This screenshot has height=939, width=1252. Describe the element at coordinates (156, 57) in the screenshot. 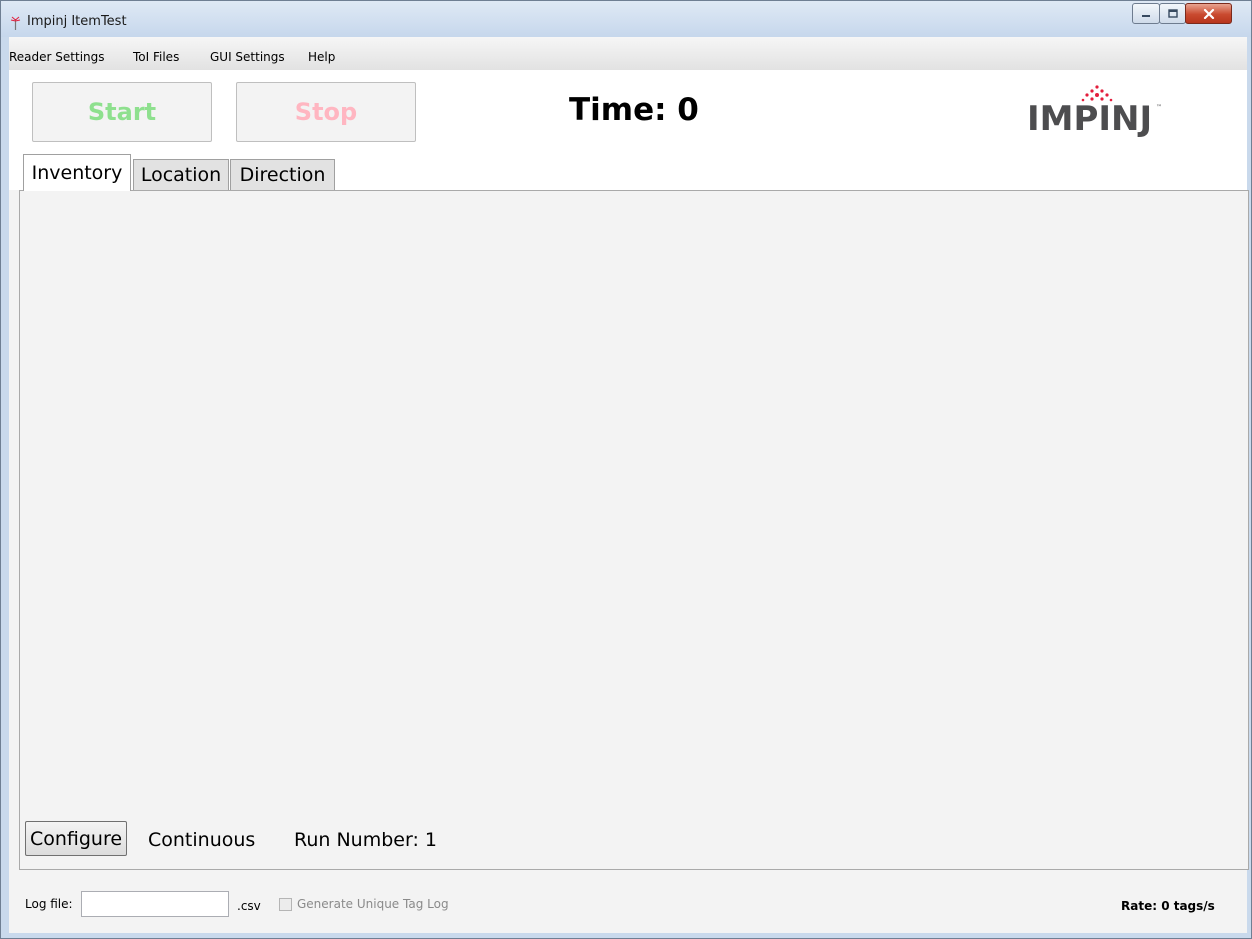

I see `menu-toi-files: ToI Files` at that location.